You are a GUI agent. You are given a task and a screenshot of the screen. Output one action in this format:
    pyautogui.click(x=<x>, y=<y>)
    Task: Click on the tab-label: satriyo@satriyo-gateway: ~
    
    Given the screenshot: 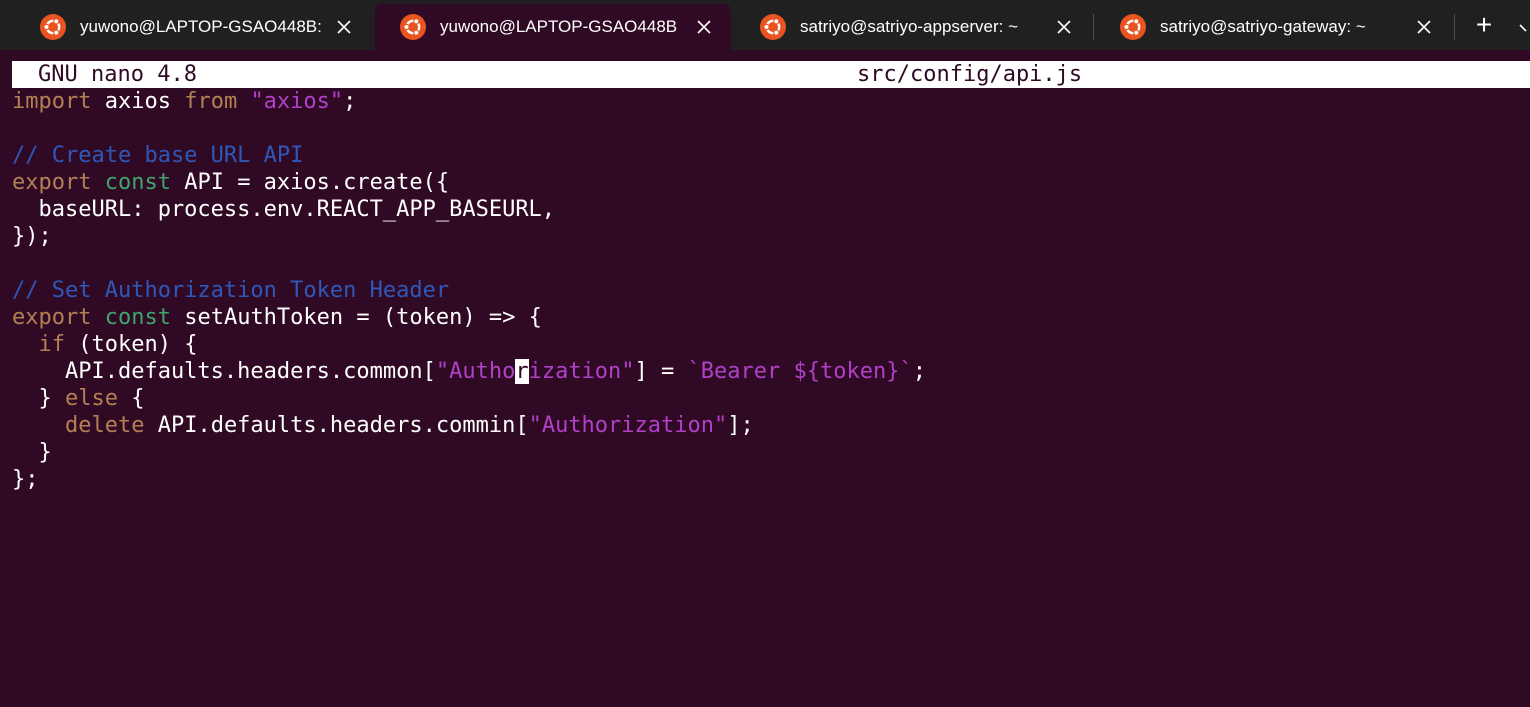 What is the action you would take?
    pyautogui.click(x=1263, y=26)
    